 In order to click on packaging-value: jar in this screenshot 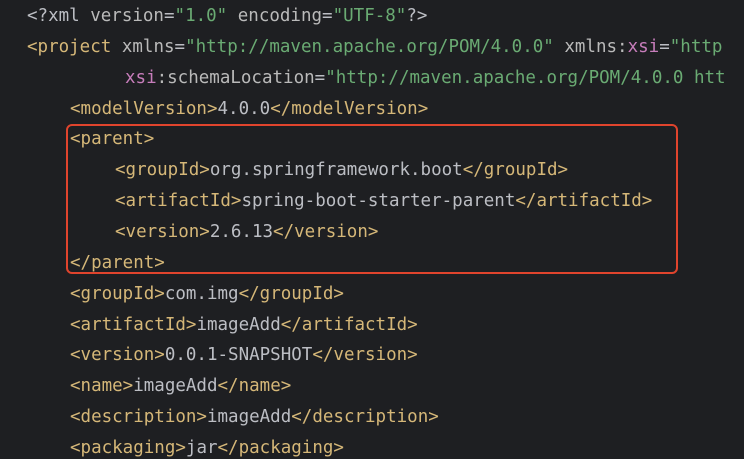, I will do `click(201, 448)`.